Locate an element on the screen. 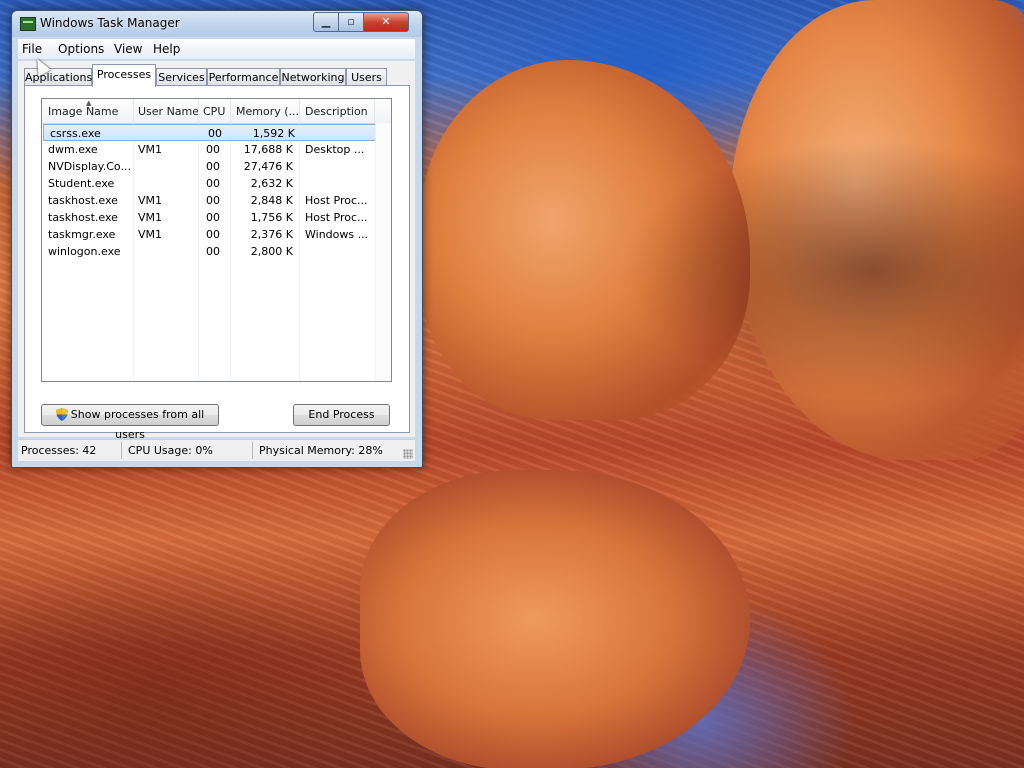 The height and width of the screenshot is (768, 1024). cell-image-name: dwm.exe is located at coordinates (73, 149).